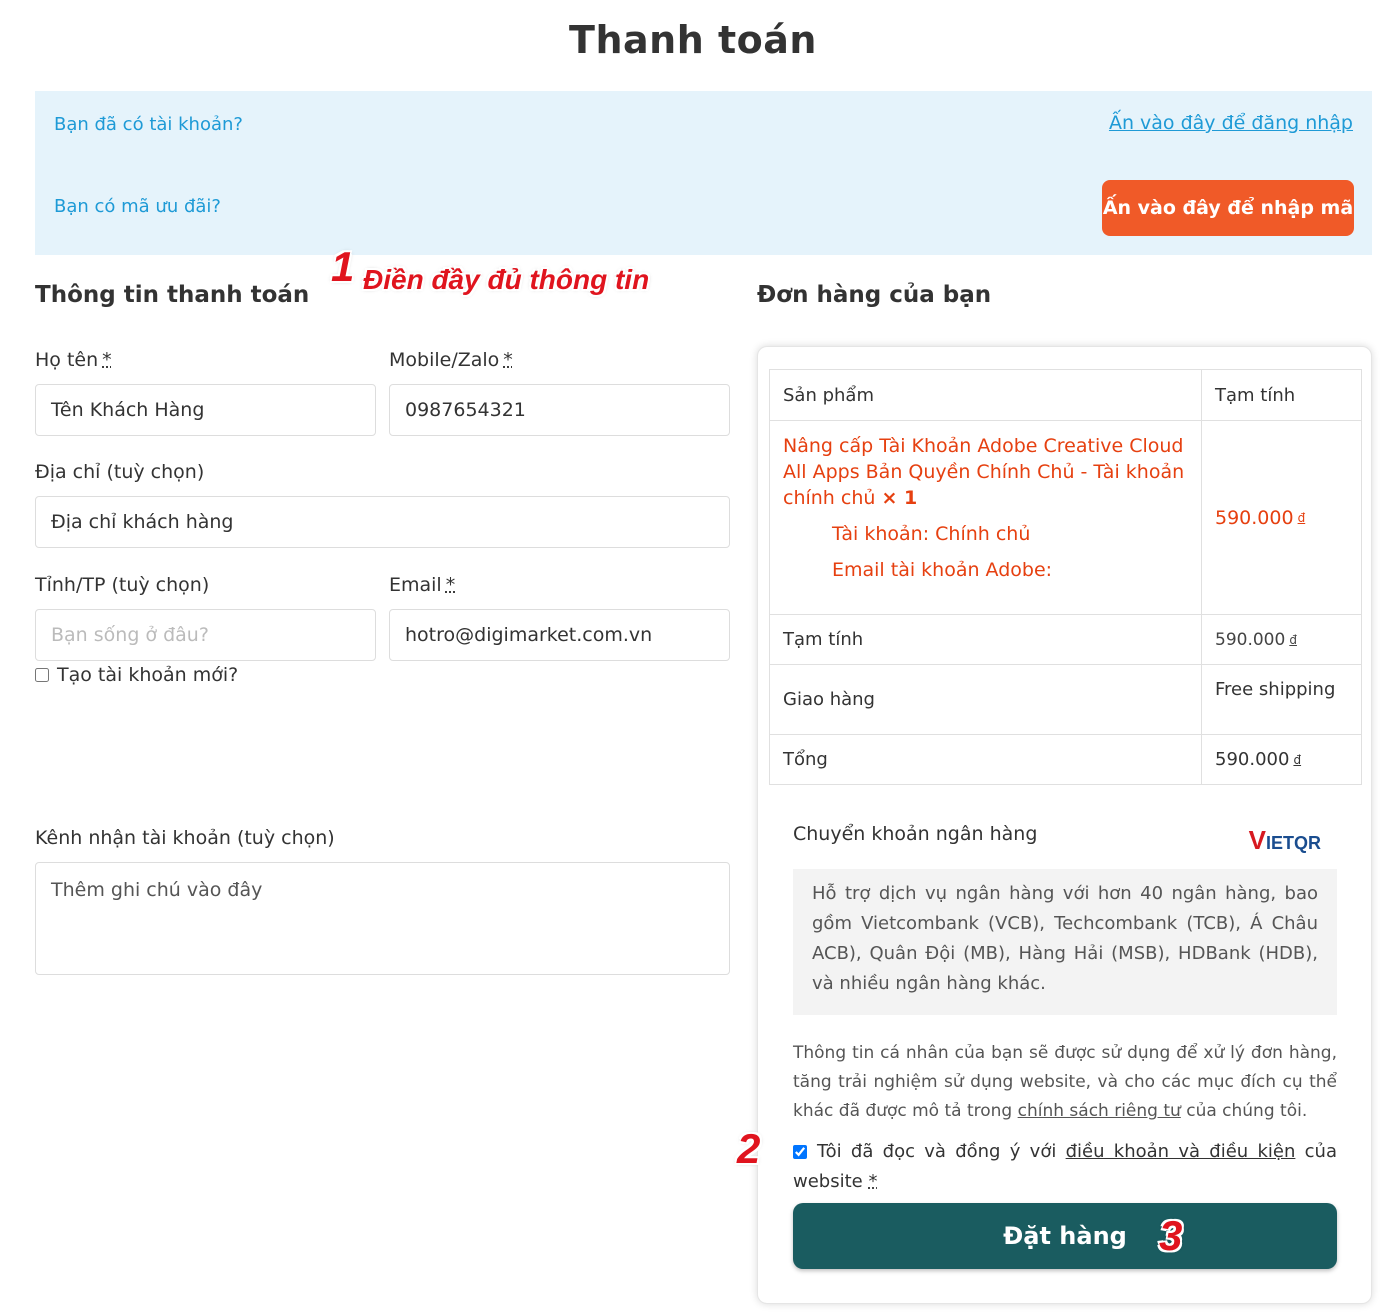 Image resolution: width=1386 pixels, height=1315 pixels. What do you see at coordinates (205, 635) in the screenshot?
I see `city-input` at bounding box center [205, 635].